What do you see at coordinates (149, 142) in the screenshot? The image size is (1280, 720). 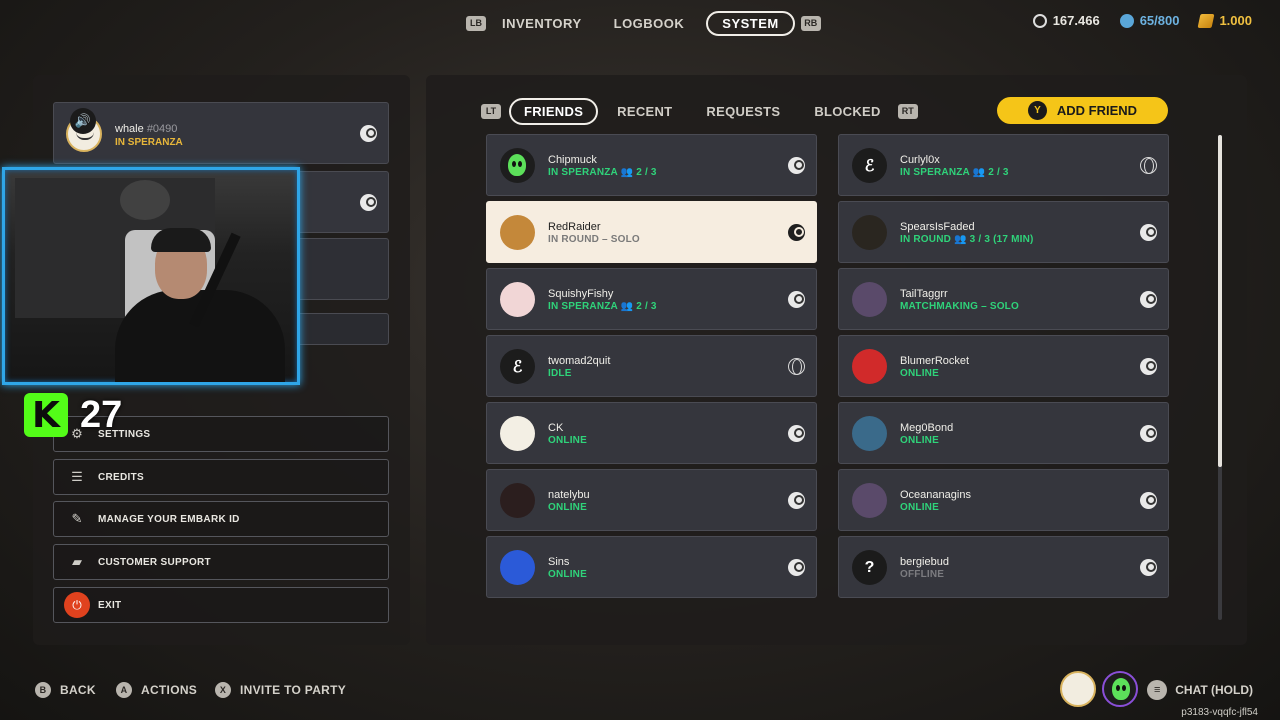 I see `party-member-status: IN SPERANZA` at bounding box center [149, 142].